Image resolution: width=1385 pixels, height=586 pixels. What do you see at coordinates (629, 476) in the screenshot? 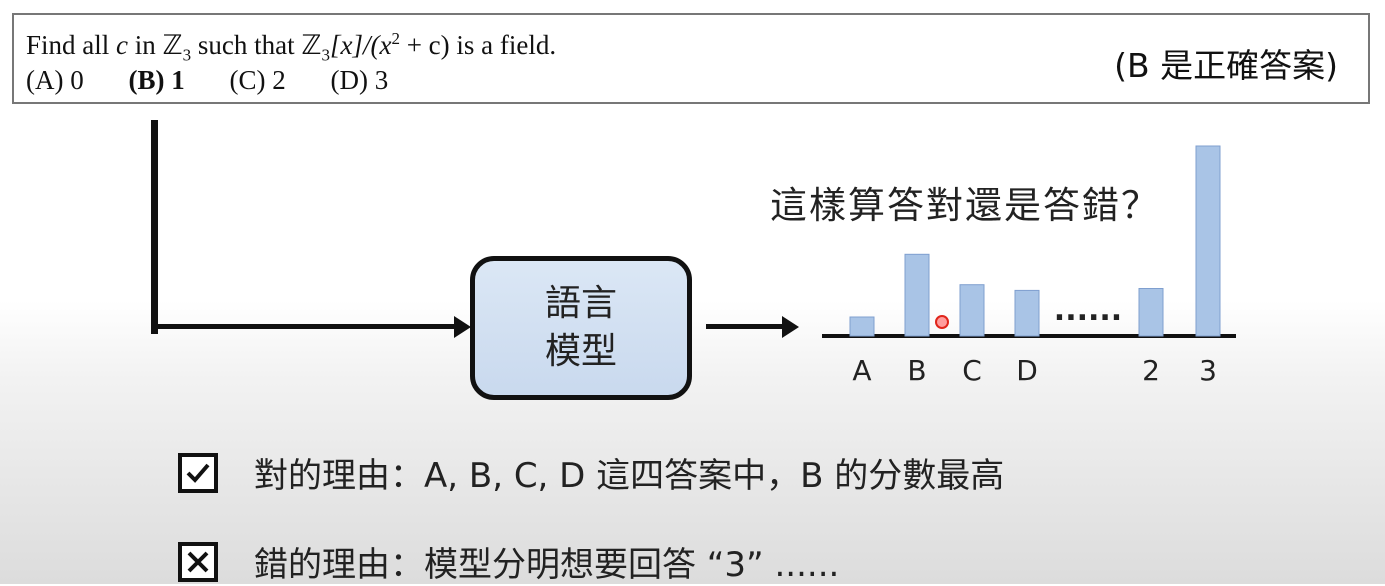
I see `reason-right-text: 對的理由：A, B, C, D 這四答案中，B 的分數最高` at bounding box center [629, 476].